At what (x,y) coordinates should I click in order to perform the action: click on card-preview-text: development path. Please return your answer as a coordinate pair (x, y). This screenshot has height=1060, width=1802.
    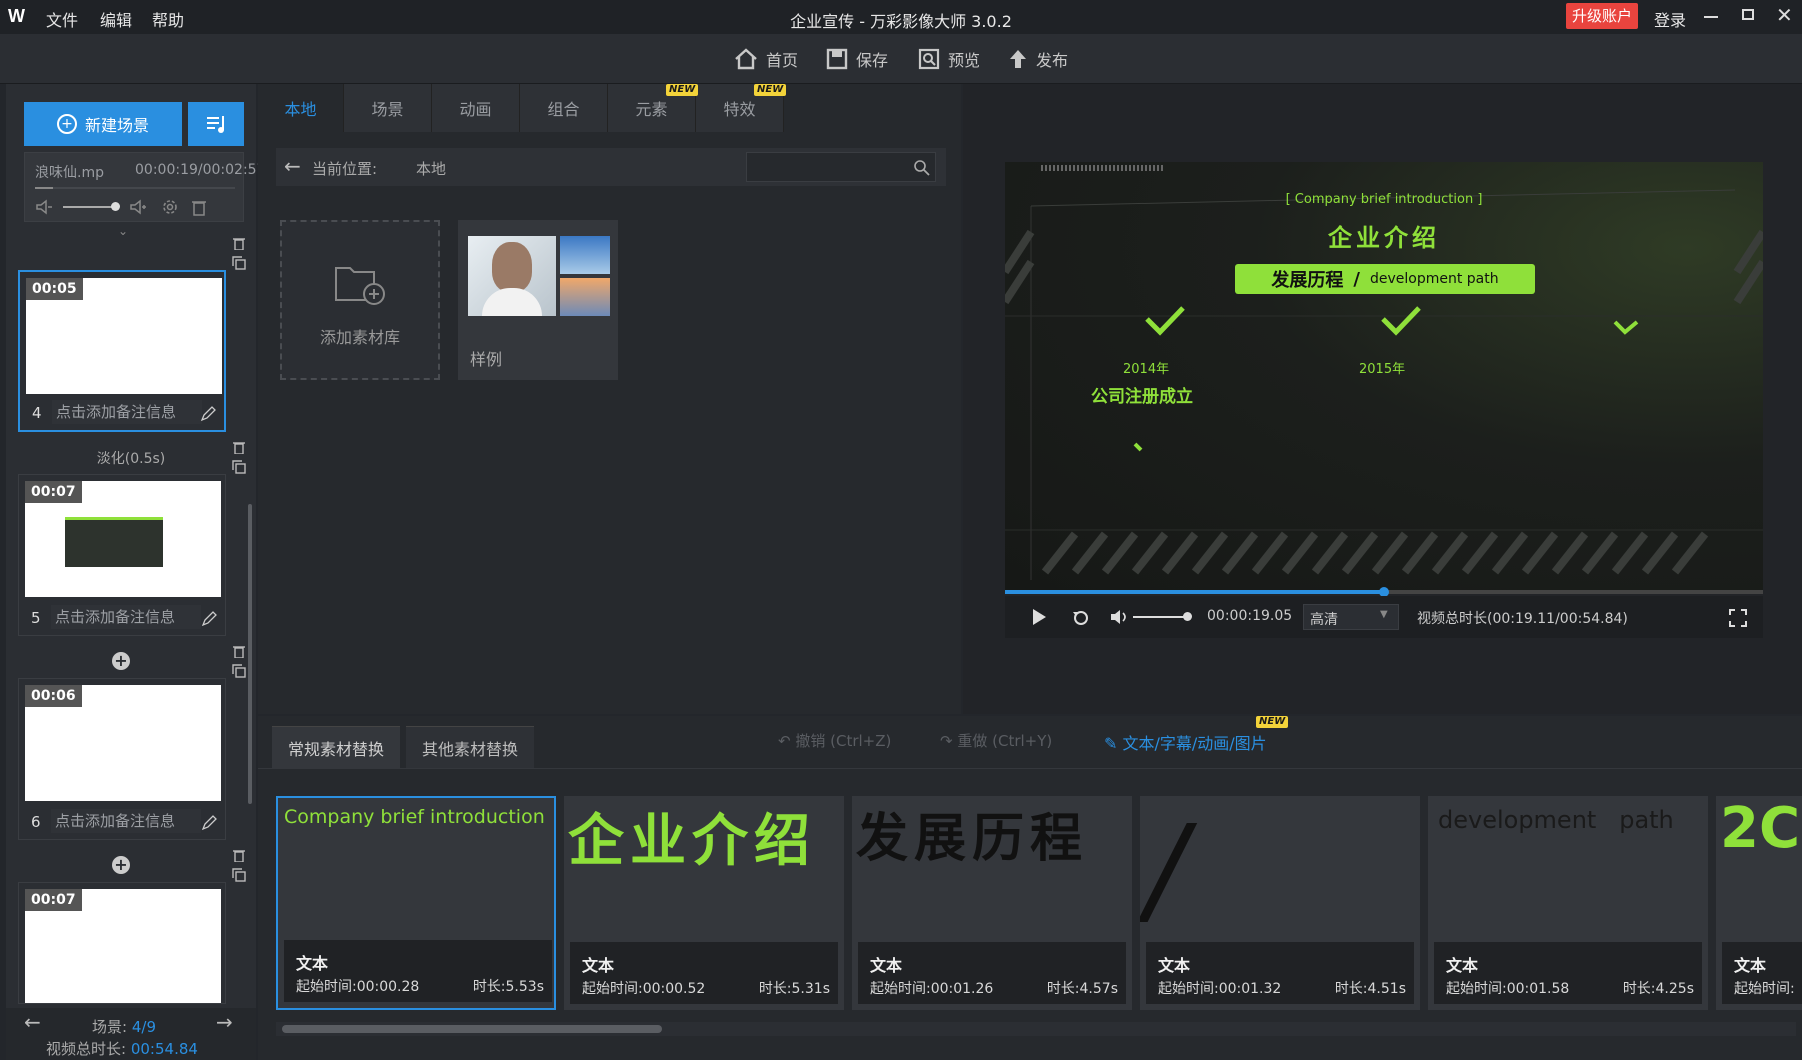
    Looking at the image, I should click on (1556, 820).